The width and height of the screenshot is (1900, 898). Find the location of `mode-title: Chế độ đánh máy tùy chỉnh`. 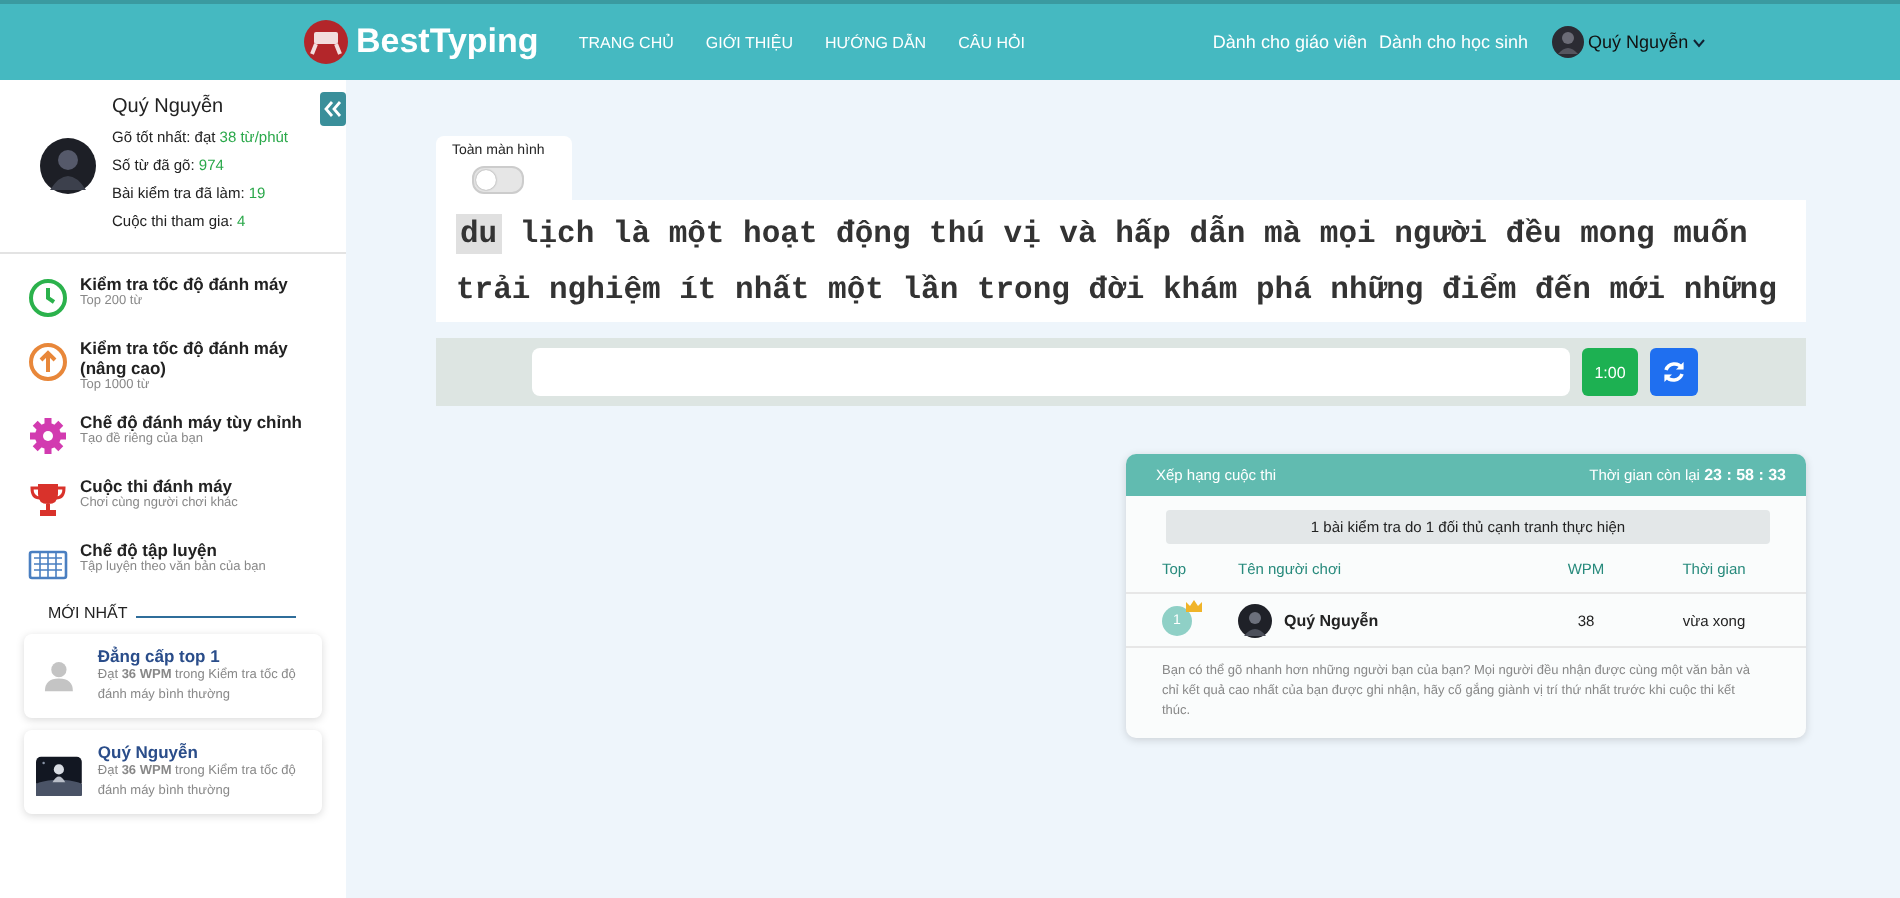

mode-title: Chế độ đánh máy tùy chỉnh is located at coordinates (191, 422).